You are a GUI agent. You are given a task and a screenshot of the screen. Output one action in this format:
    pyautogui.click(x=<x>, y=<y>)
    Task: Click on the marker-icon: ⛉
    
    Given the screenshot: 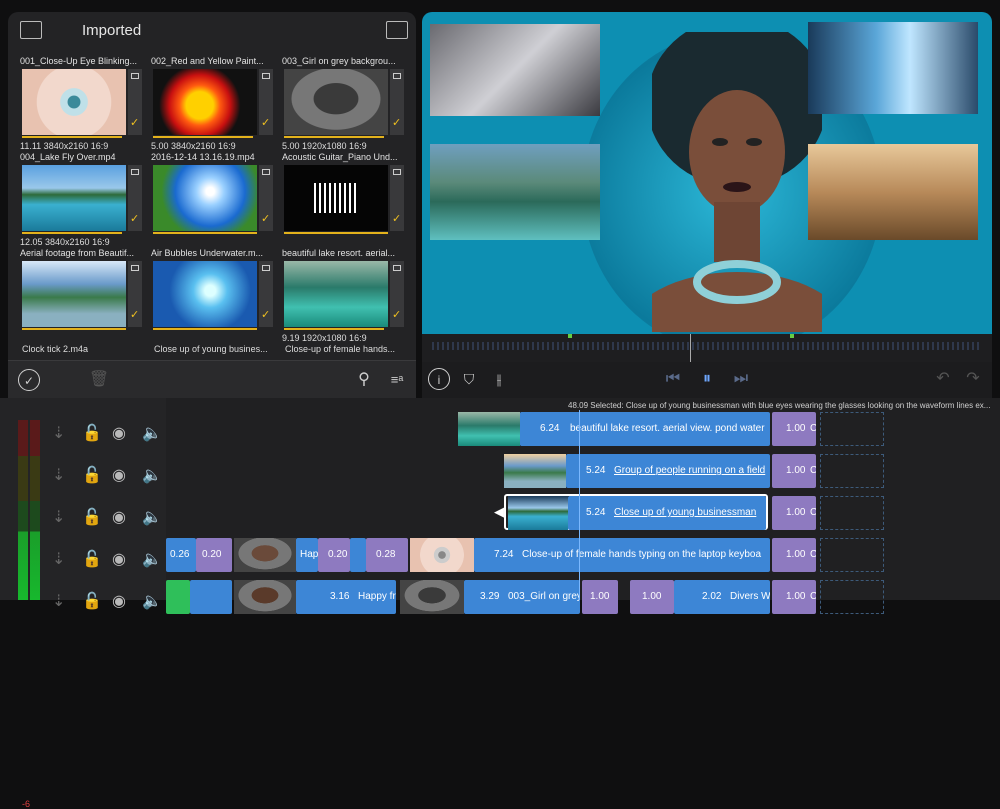 What is the action you would take?
    pyautogui.click(x=469, y=379)
    